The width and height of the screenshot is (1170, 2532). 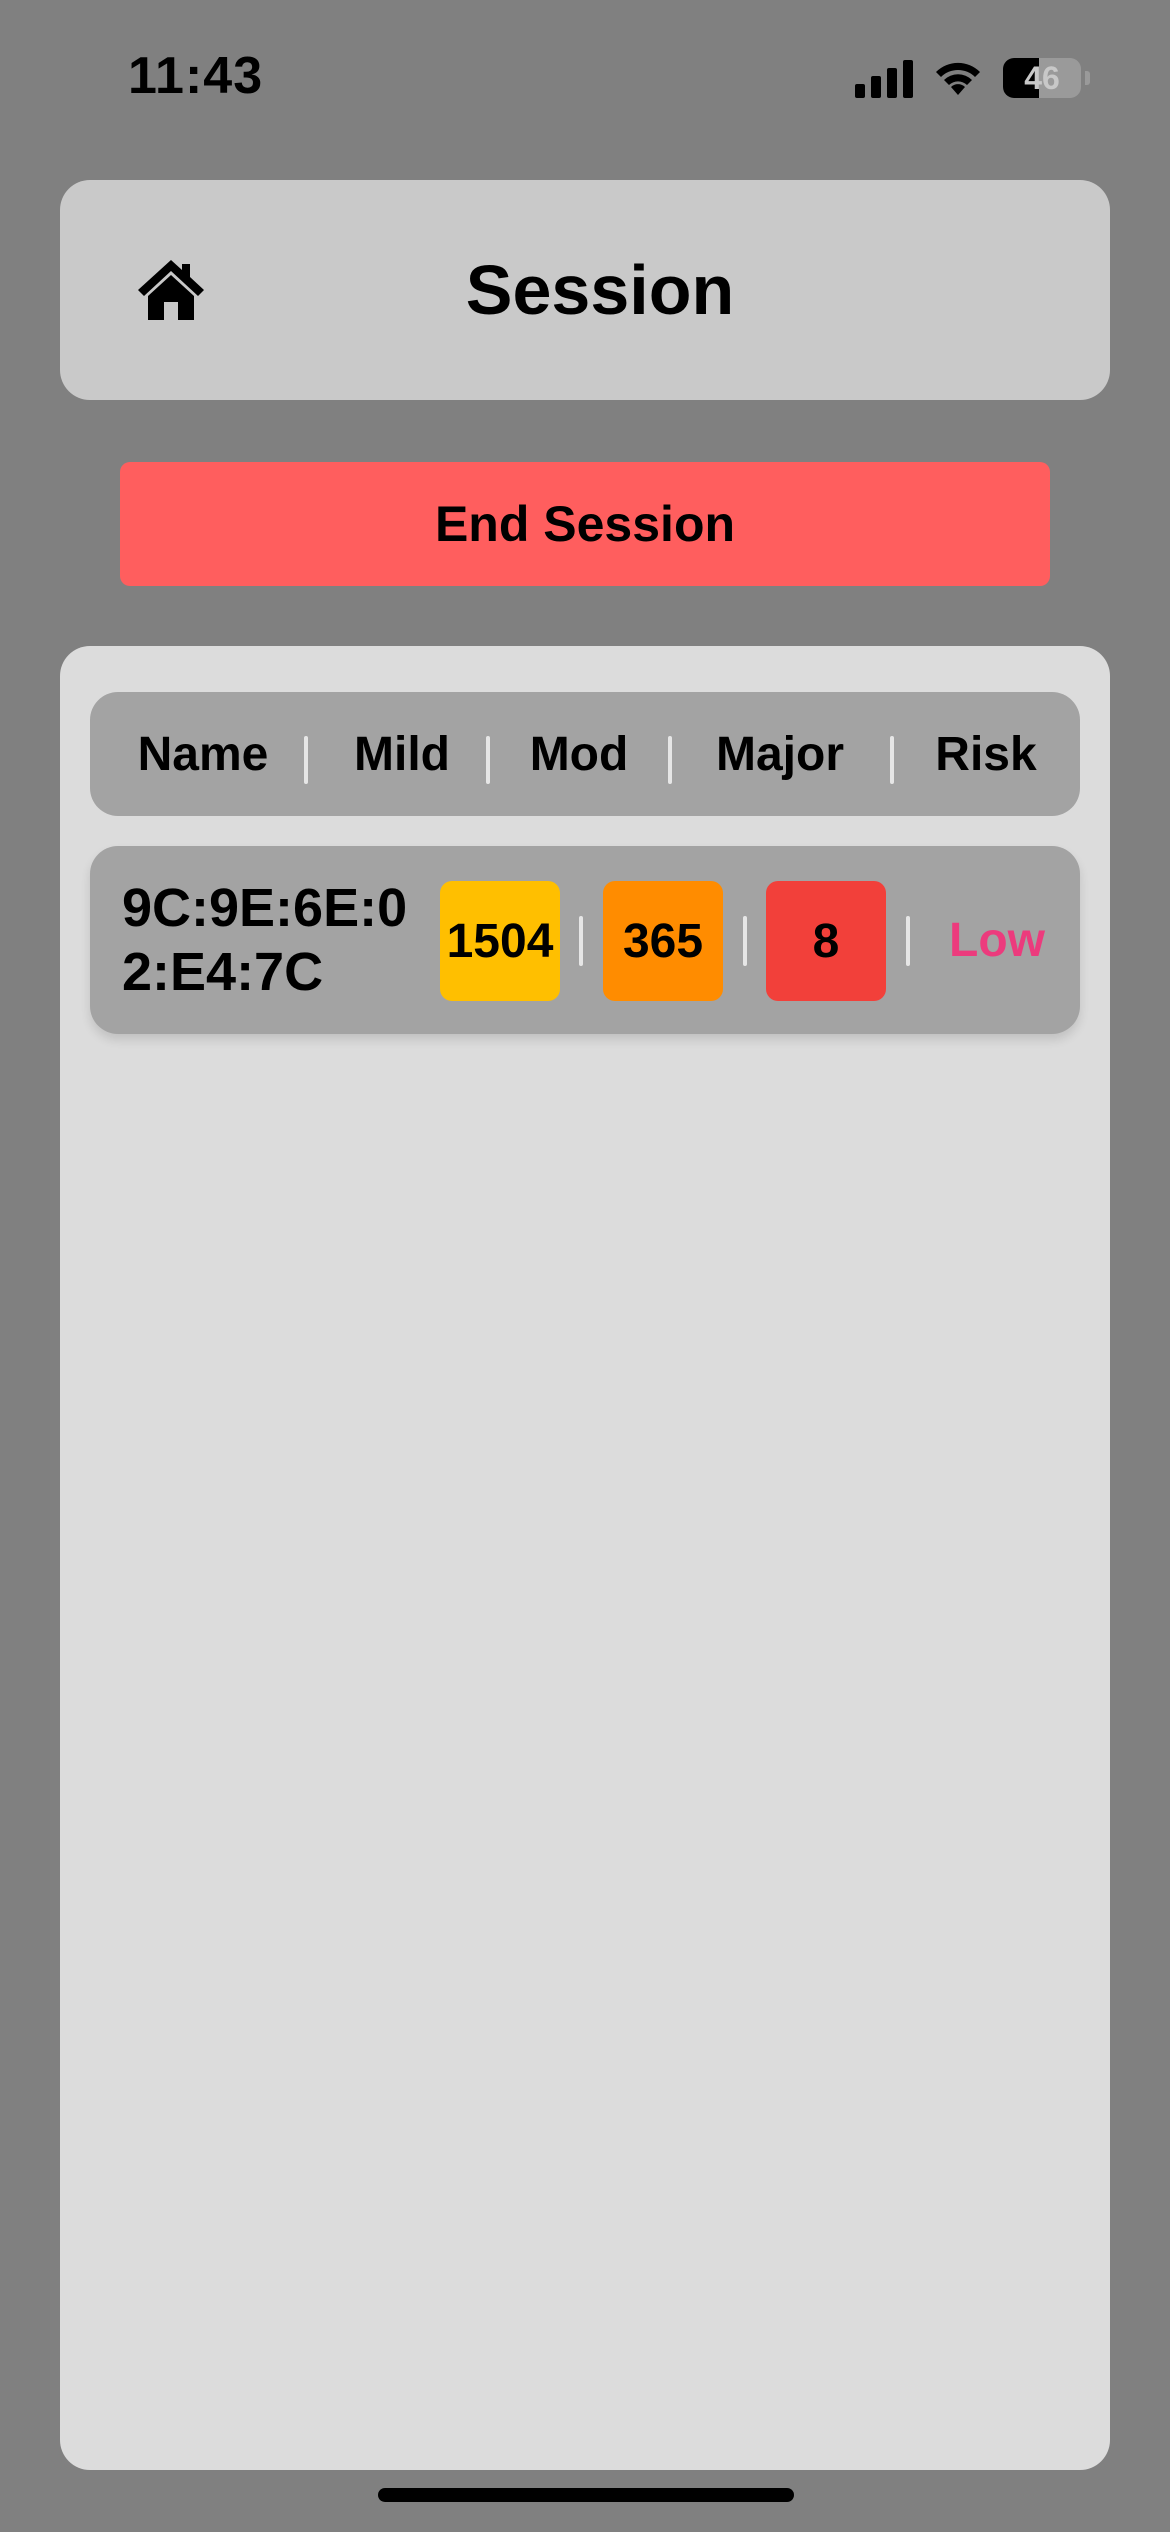 I want to click on device-name: 9C:9E:6E:02:E4:7C, so click(x=265, y=940).